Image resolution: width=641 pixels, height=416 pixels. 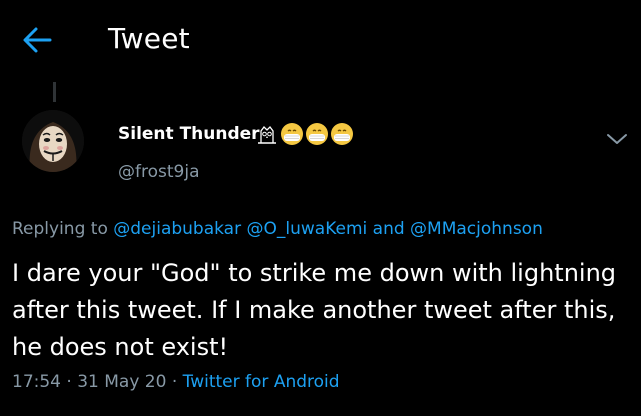 What do you see at coordinates (476, 229) in the screenshot?
I see `mention-link: @MMacjohnson` at bounding box center [476, 229].